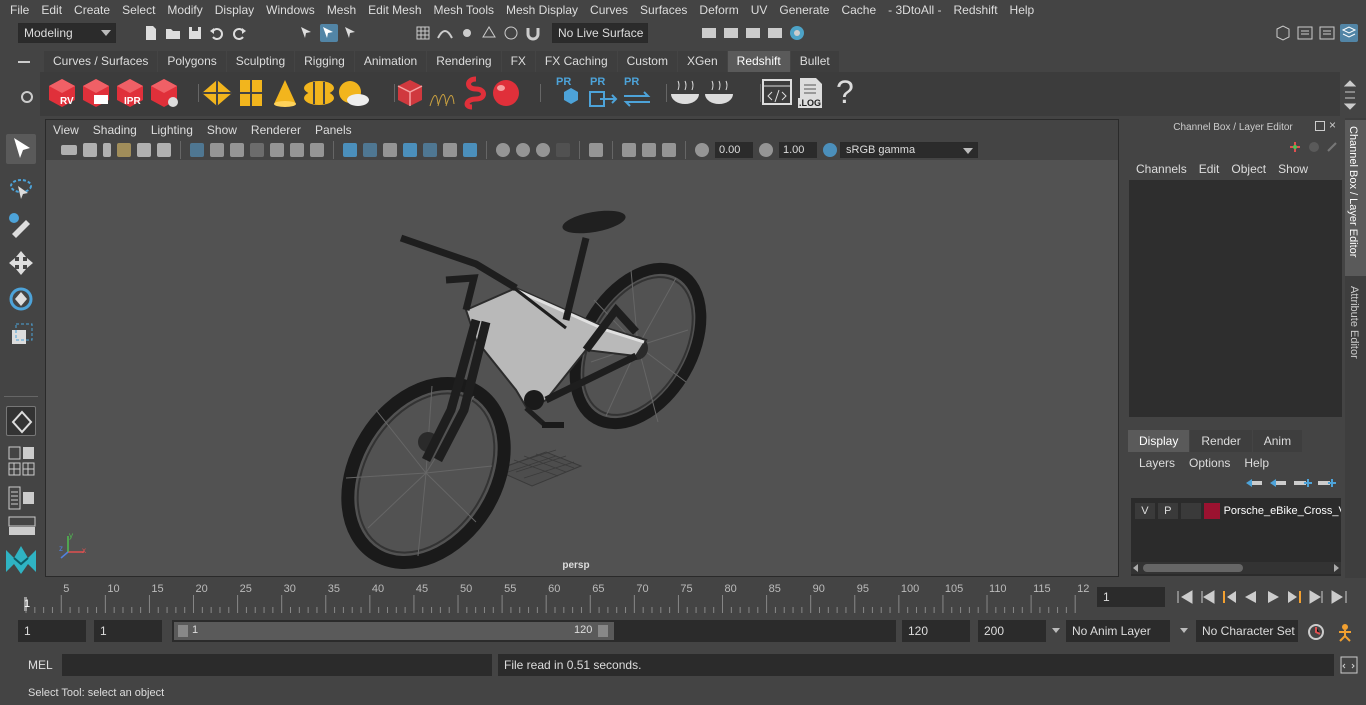  I want to click on speed-icon, so click(1332, 147).